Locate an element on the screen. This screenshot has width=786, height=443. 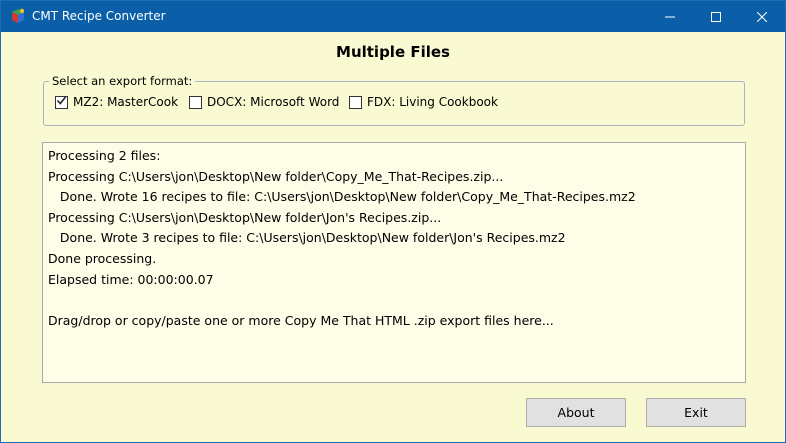
maximize-icon is located at coordinates (716, 16).